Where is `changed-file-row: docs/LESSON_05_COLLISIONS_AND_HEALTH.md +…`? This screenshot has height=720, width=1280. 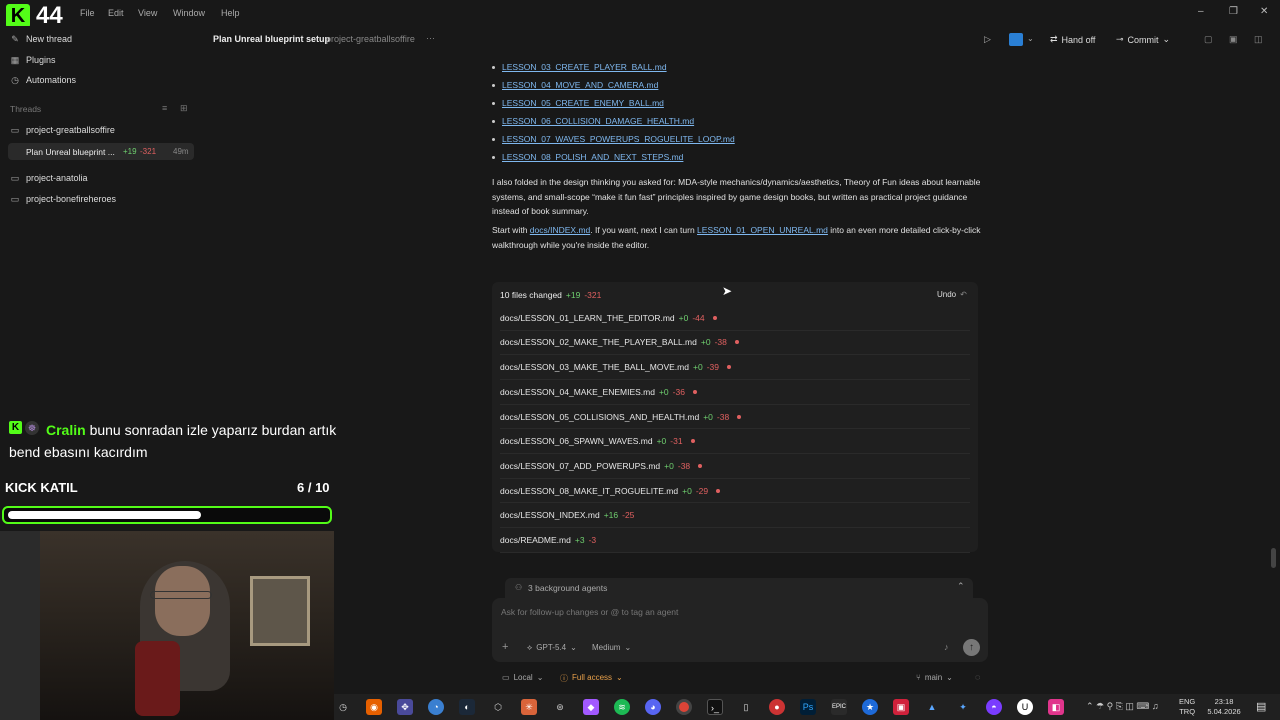
changed-file-row: docs/LESSON_05_COLLISIONS_AND_HEALTH.md +… is located at coordinates (735, 417).